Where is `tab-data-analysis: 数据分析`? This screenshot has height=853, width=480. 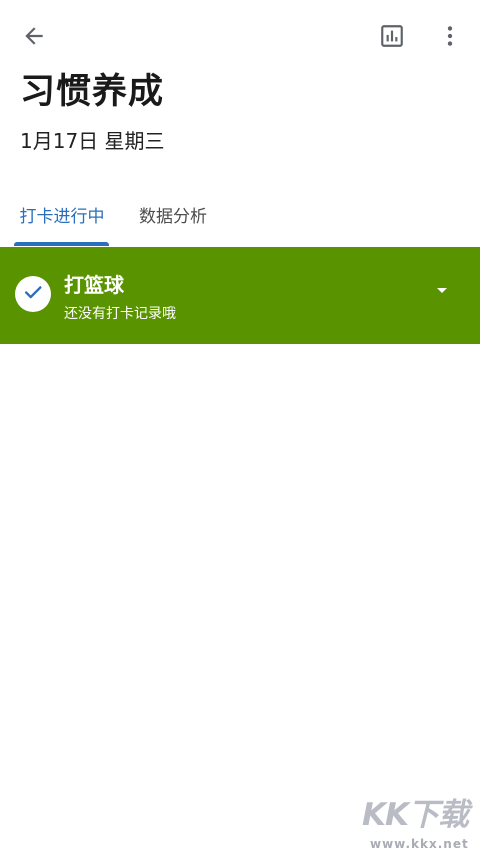 tab-data-analysis: 数据分析 is located at coordinates (173, 218).